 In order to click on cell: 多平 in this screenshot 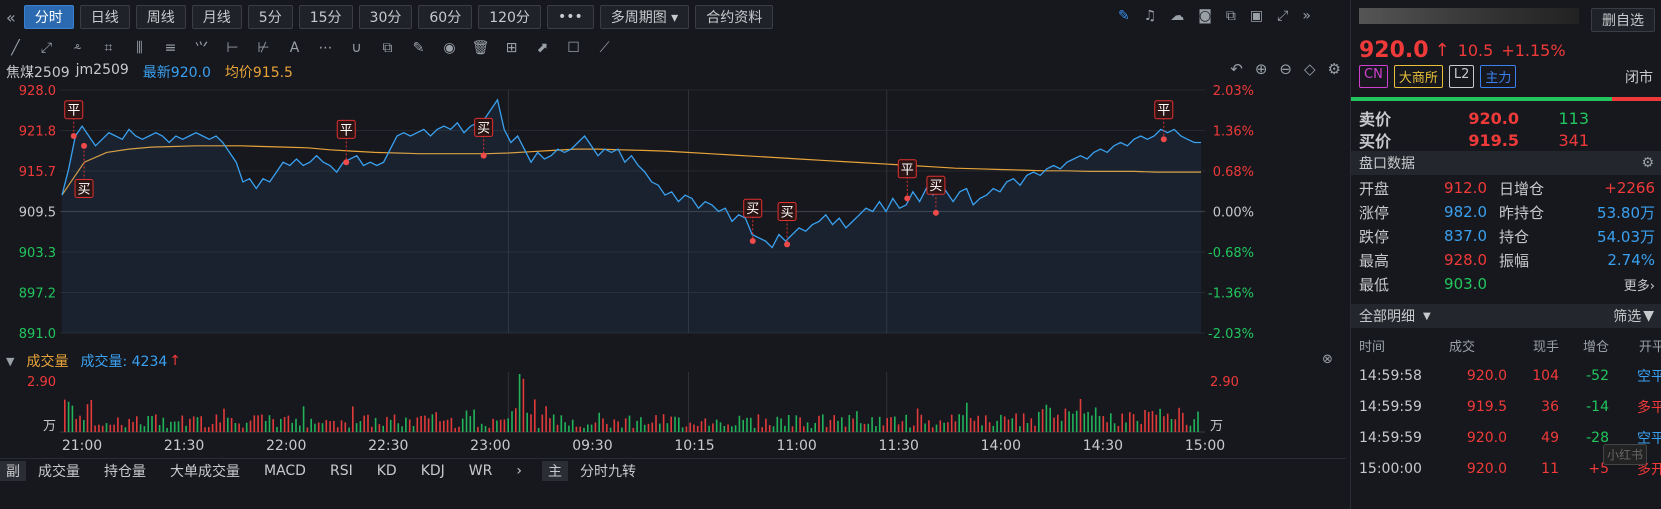, I will do `click(1649, 408)`.